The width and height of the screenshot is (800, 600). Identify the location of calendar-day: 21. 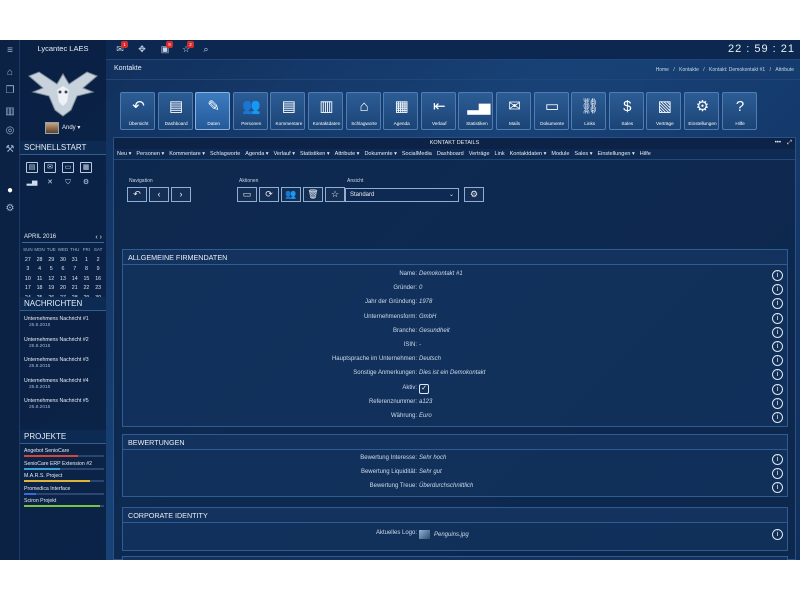
(75, 288).